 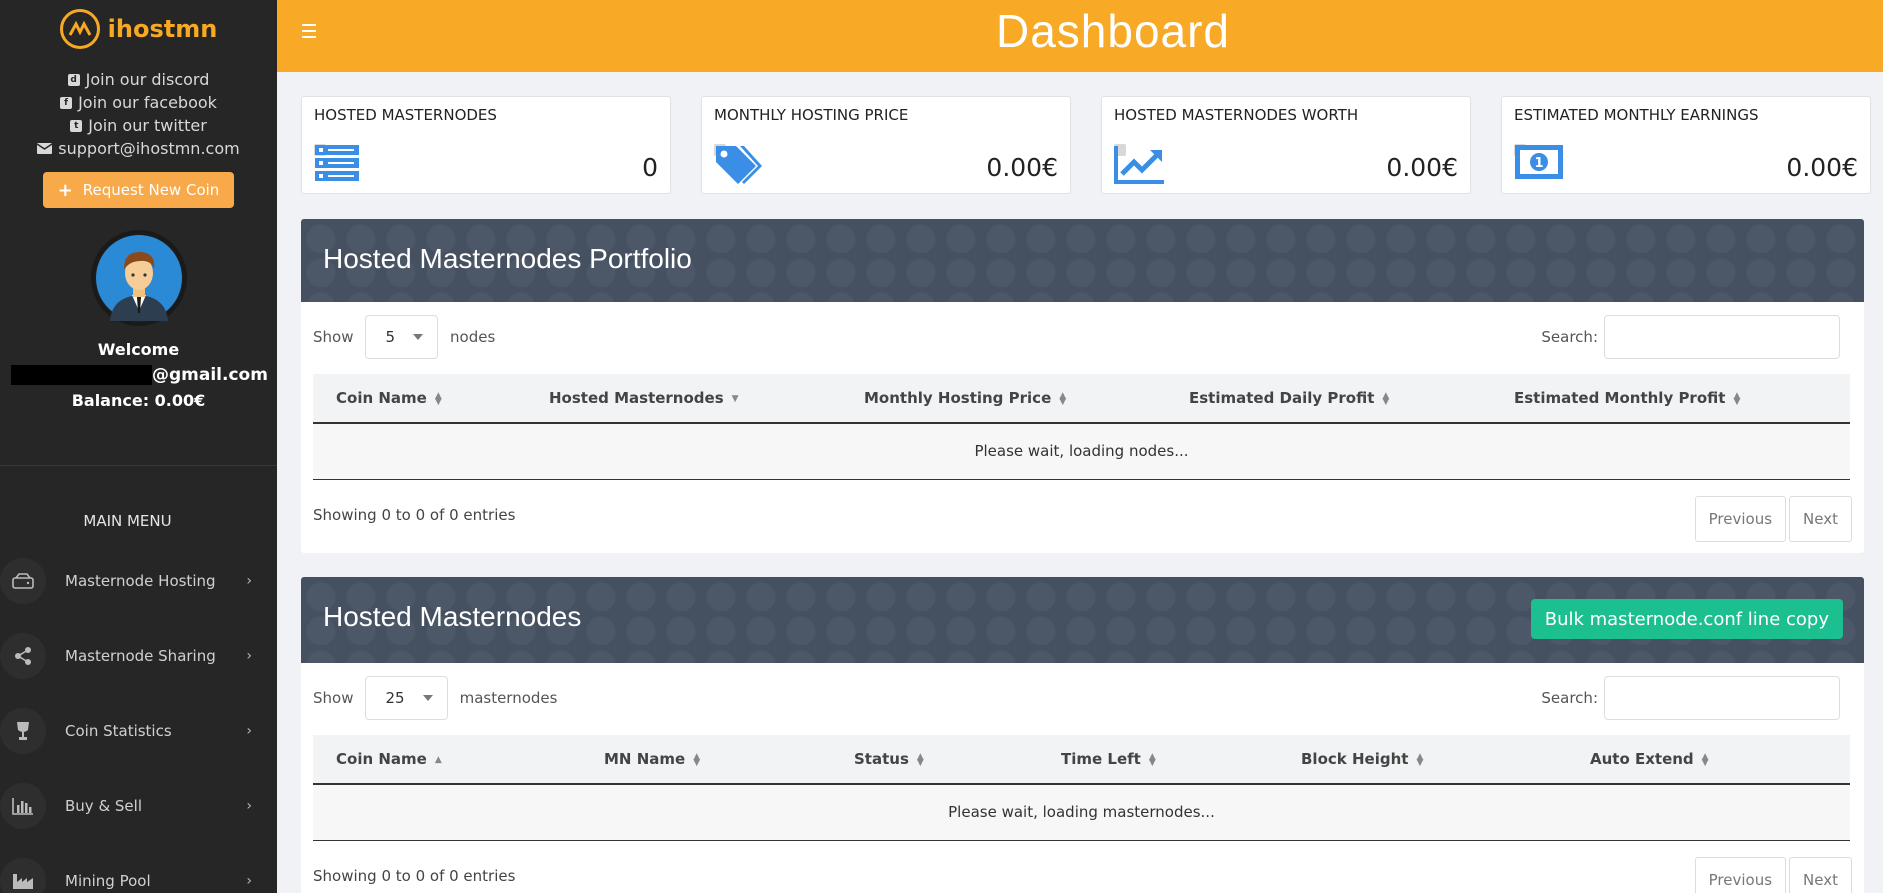 What do you see at coordinates (811, 115) in the screenshot?
I see `stat-label: MONTHLY HOSTING PRICE` at bounding box center [811, 115].